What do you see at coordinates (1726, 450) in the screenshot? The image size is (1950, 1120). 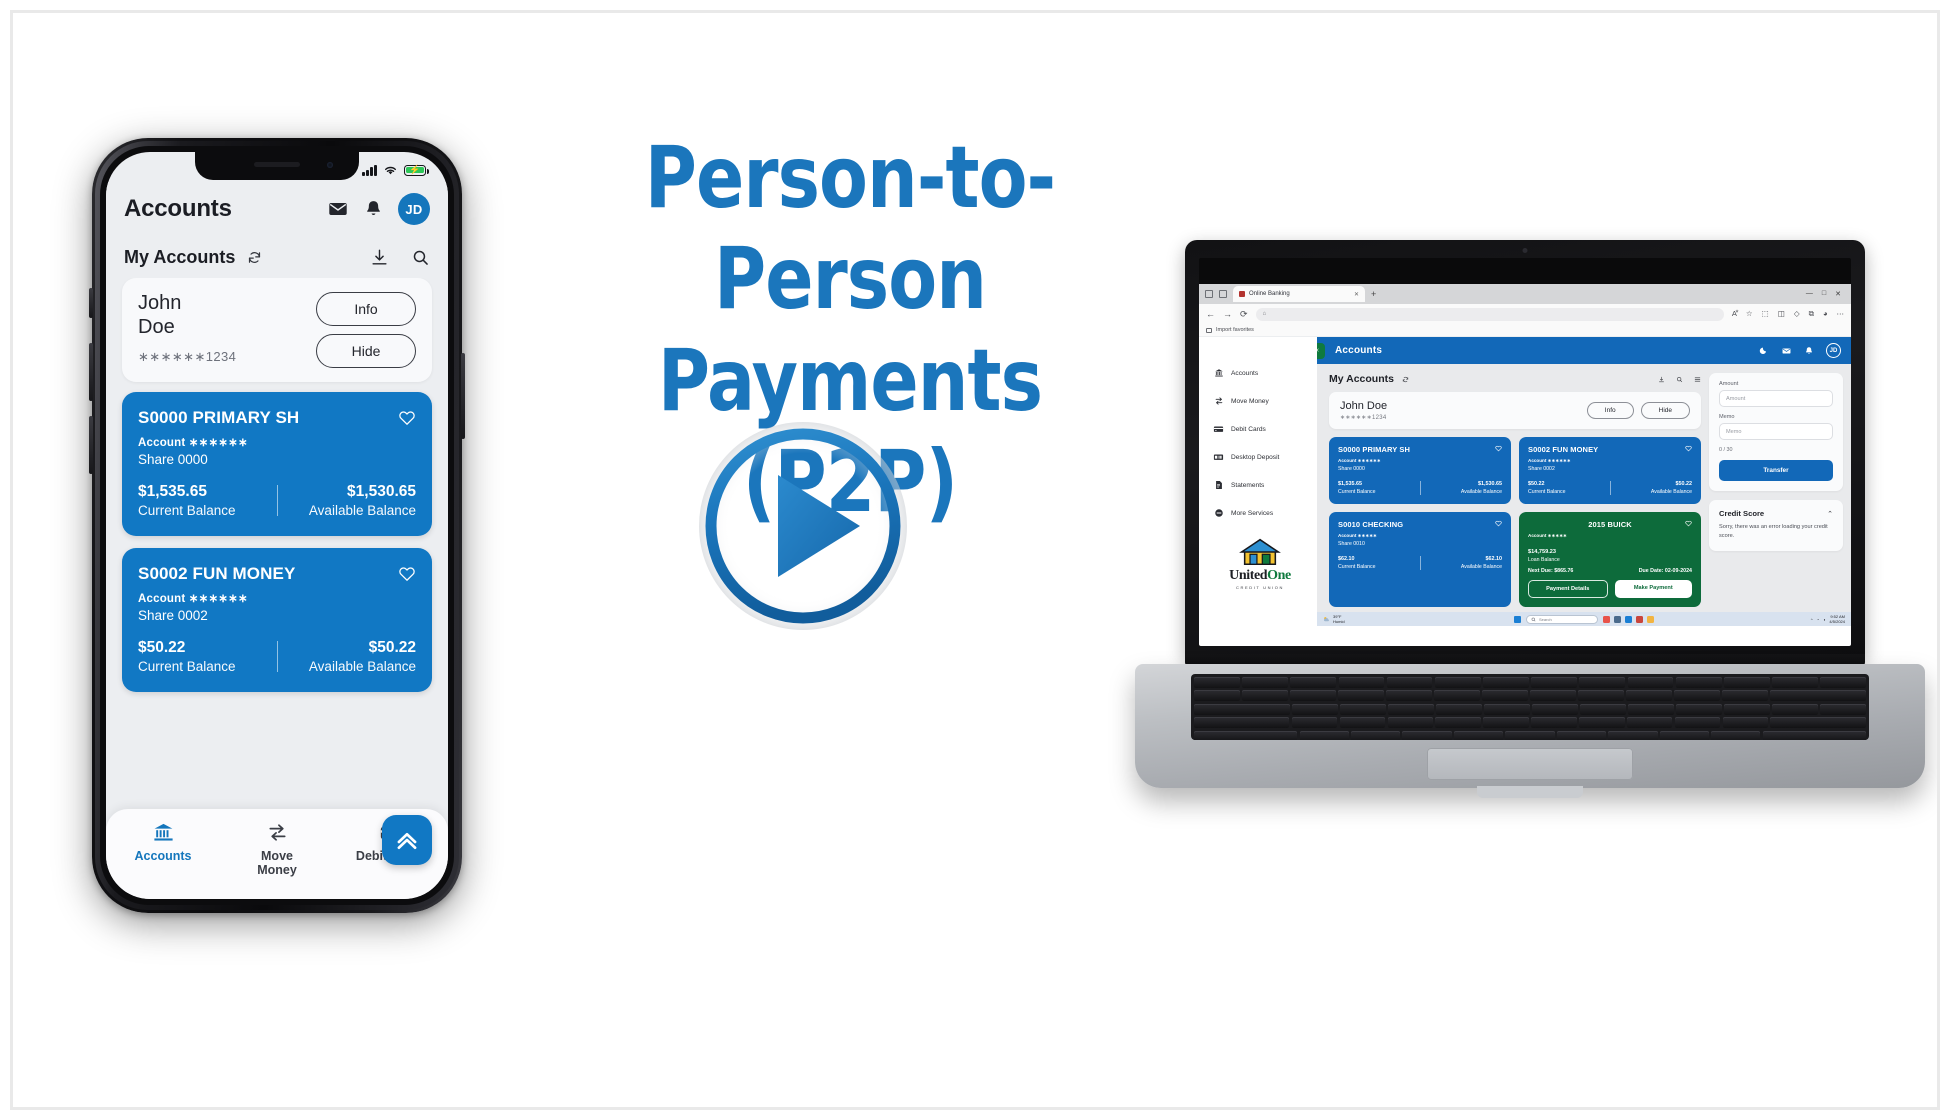 I see `memo-character-counter: 0 / 30` at bounding box center [1726, 450].